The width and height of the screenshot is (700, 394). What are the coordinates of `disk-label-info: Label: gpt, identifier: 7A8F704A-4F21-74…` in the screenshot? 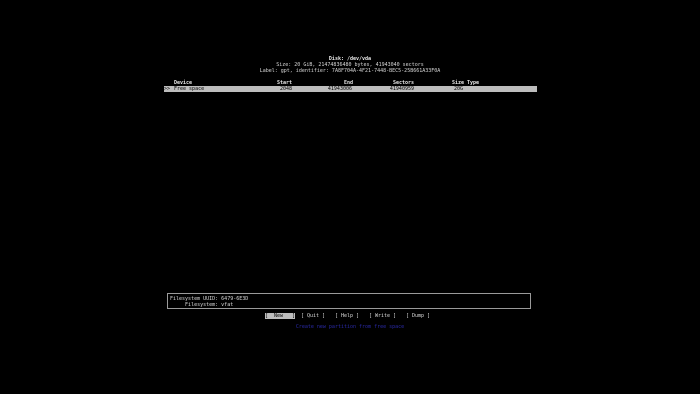 It's located at (350, 71).